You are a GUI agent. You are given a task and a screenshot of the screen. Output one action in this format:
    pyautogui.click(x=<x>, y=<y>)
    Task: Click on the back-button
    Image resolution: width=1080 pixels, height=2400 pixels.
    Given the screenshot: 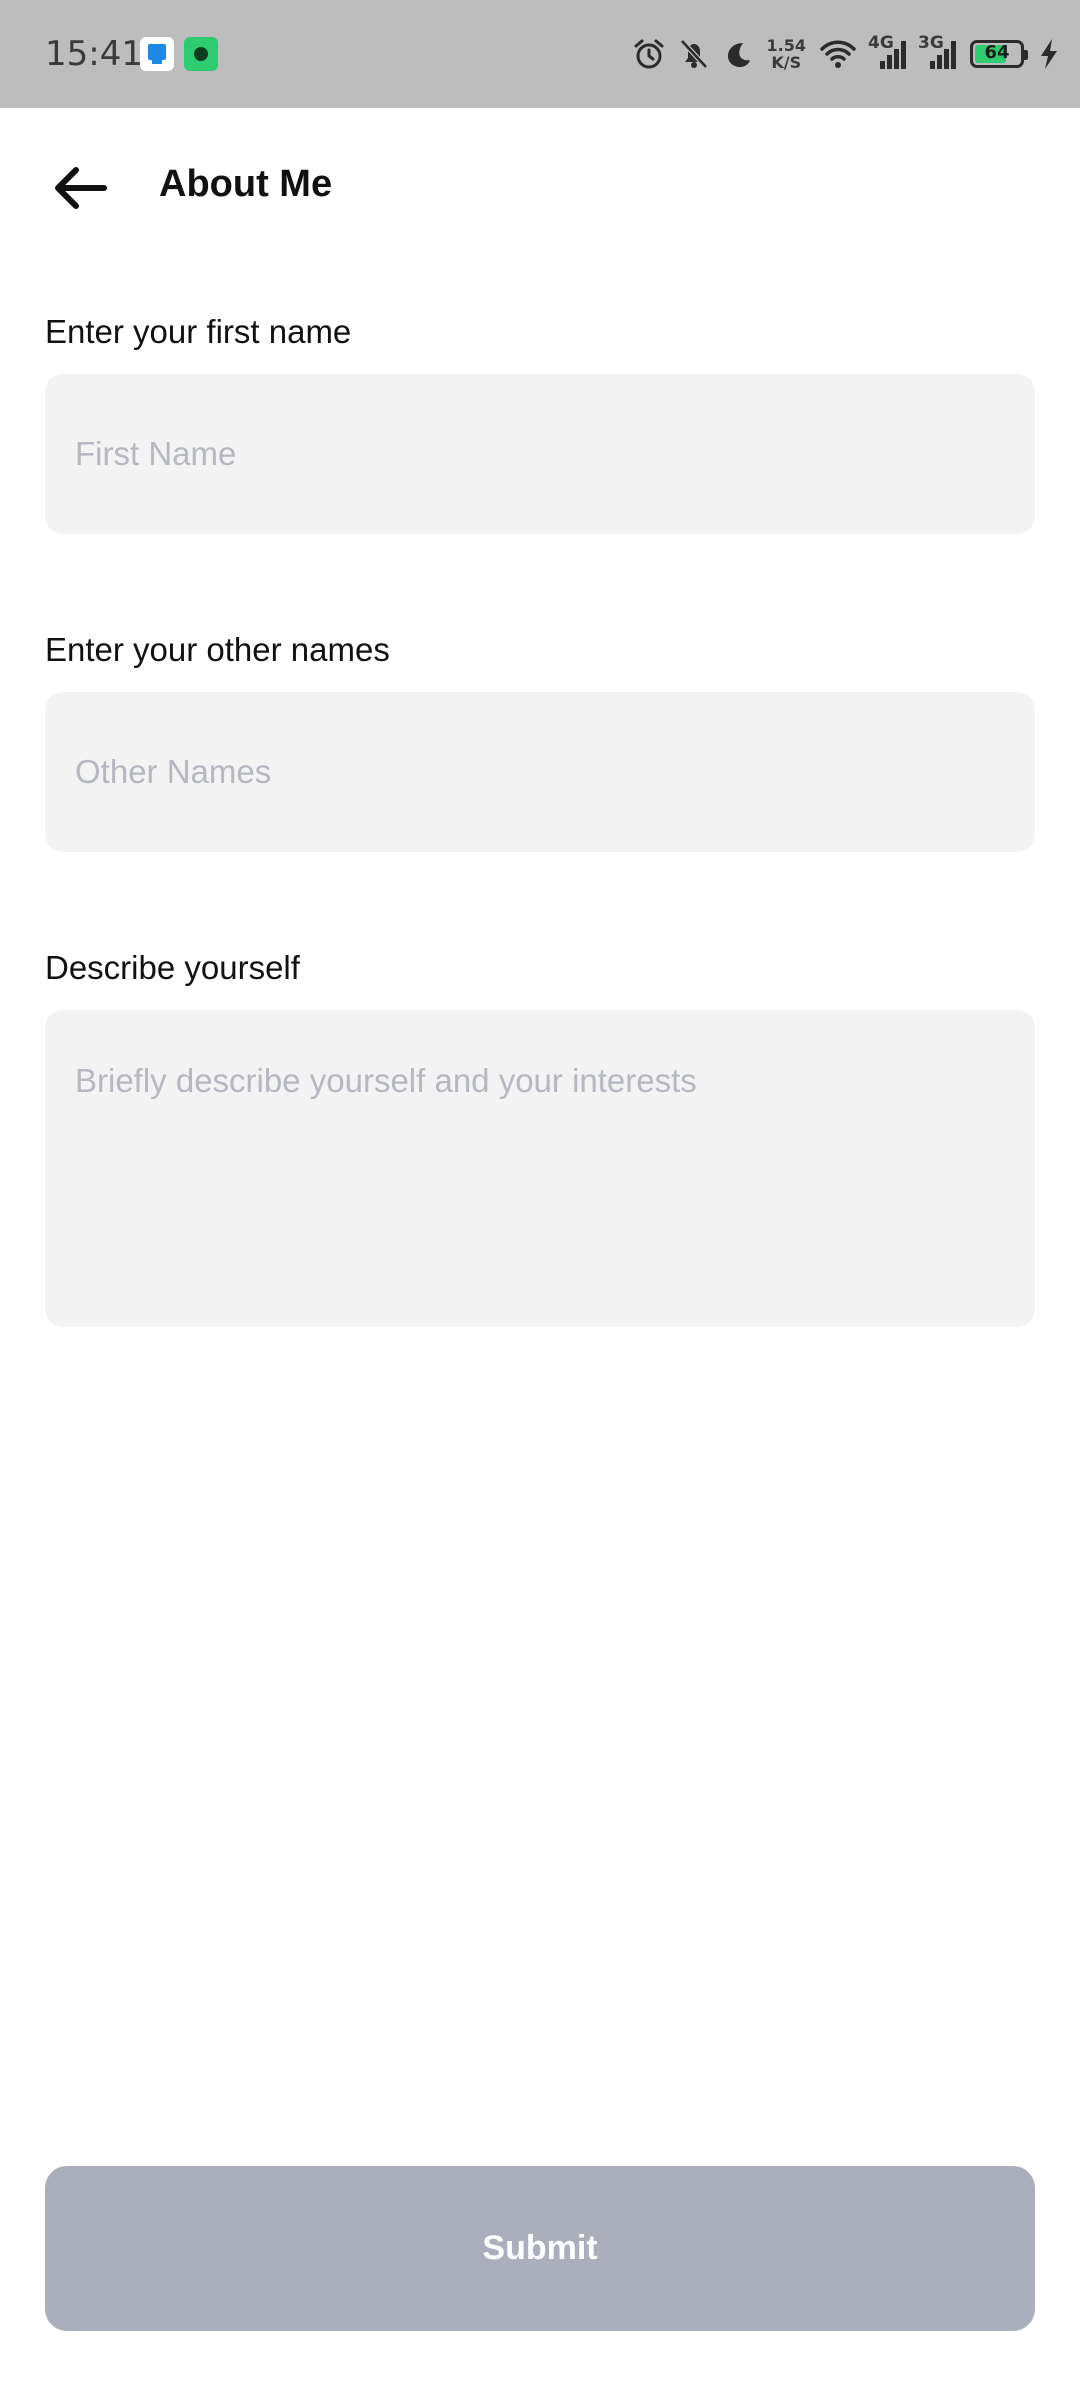 What is the action you would take?
    pyautogui.click(x=80, y=190)
    